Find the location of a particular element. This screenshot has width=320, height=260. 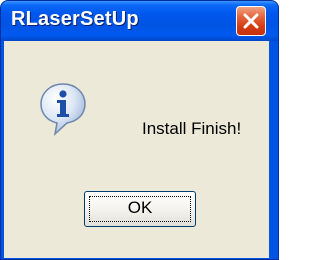

close-icon is located at coordinates (251, 21).